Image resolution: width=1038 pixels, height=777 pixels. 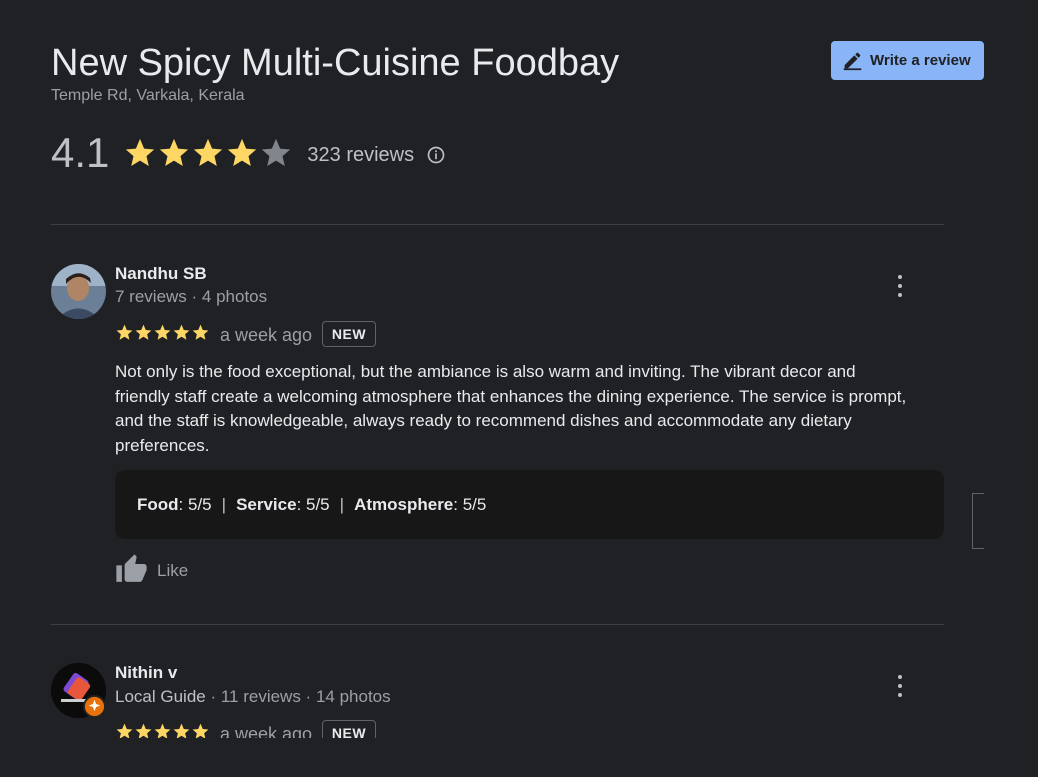 What do you see at coordinates (313, 504) in the screenshot?
I see `score-value-service: : 5/5` at bounding box center [313, 504].